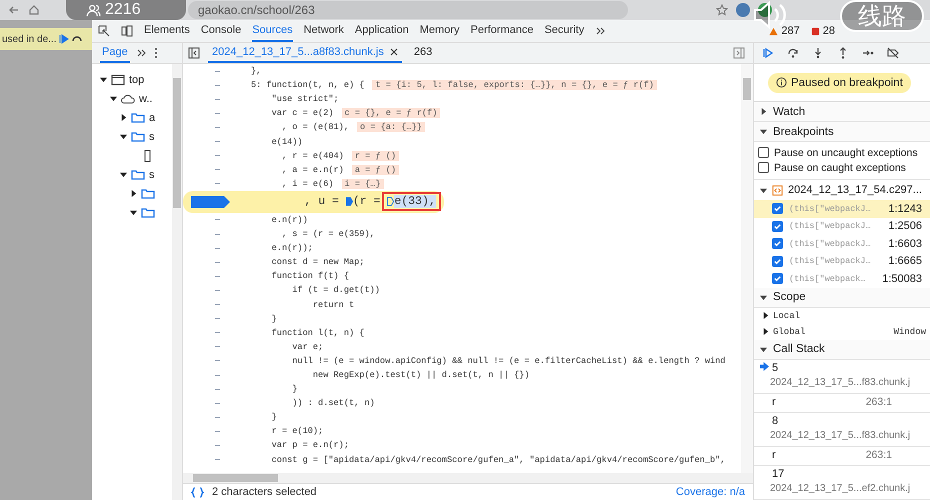 The width and height of the screenshot is (930, 500). Describe the element at coordinates (840, 168) in the screenshot. I see `checkbox-label: Pause on caught exceptions` at that location.